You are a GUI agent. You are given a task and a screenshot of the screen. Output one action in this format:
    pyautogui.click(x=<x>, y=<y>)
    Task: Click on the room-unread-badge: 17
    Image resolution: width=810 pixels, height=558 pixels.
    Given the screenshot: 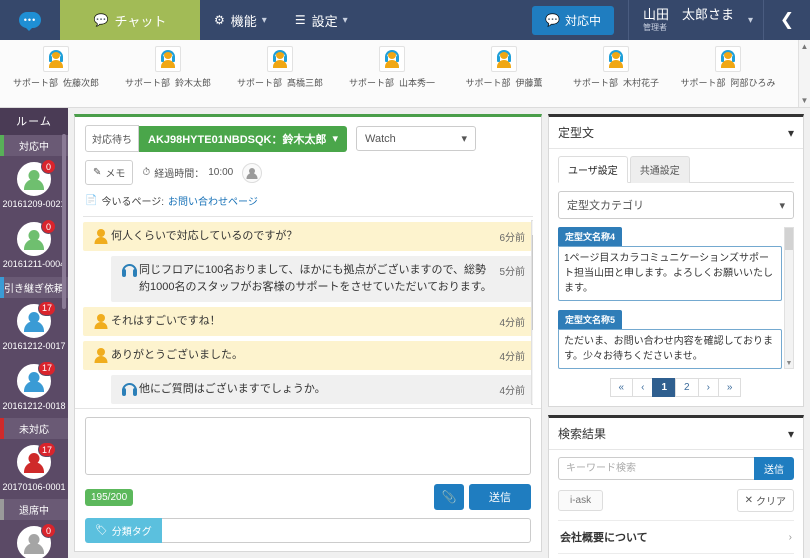 What is the action you would take?
    pyautogui.click(x=46, y=449)
    